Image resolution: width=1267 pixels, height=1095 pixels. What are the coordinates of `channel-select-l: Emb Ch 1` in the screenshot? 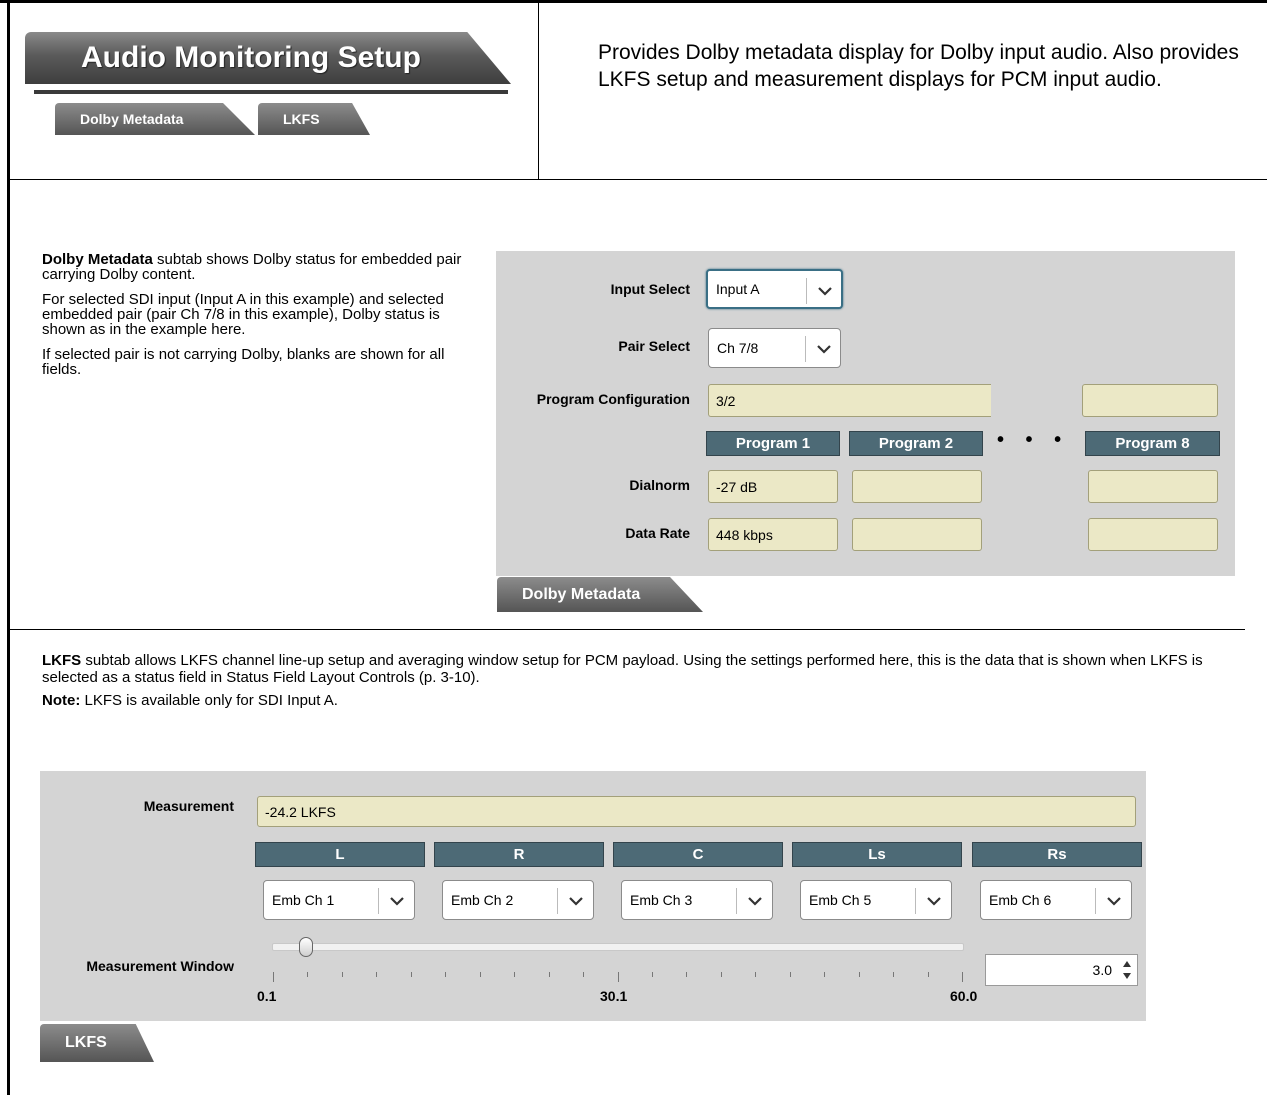 It's located at (339, 900).